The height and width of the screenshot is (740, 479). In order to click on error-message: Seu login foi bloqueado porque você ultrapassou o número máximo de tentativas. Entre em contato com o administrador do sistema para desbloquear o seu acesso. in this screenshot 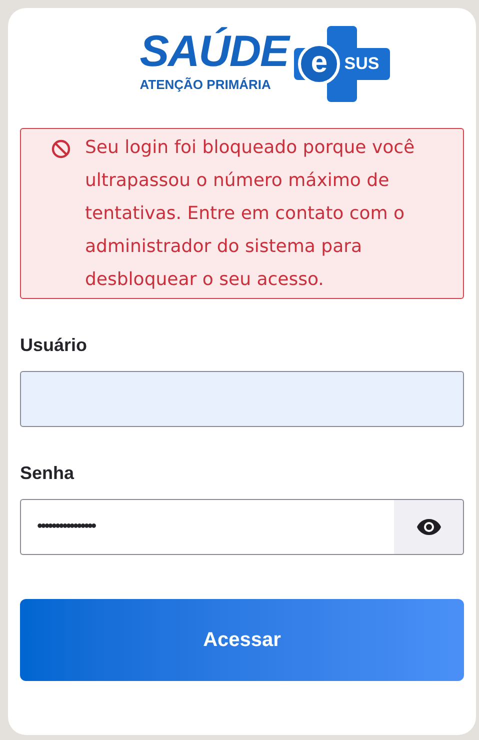, I will do `click(250, 214)`.